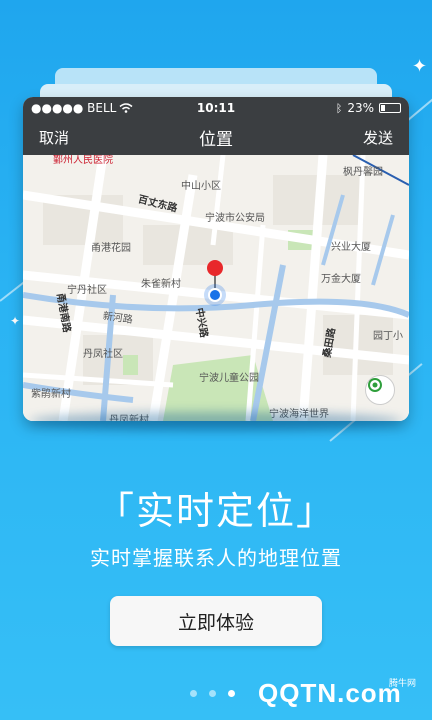 The width and height of the screenshot is (432, 720). What do you see at coordinates (231, 693) in the screenshot?
I see `page-dot-active` at bounding box center [231, 693].